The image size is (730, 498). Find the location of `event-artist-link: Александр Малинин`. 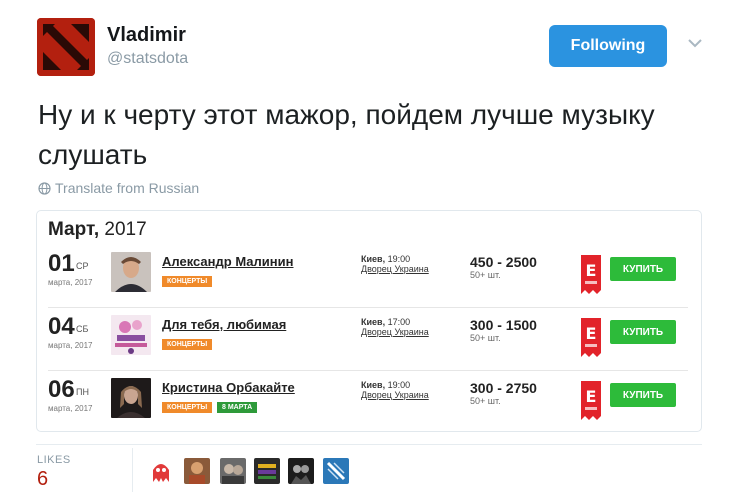

event-artist-link: Александр Малинин is located at coordinates (227, 261).